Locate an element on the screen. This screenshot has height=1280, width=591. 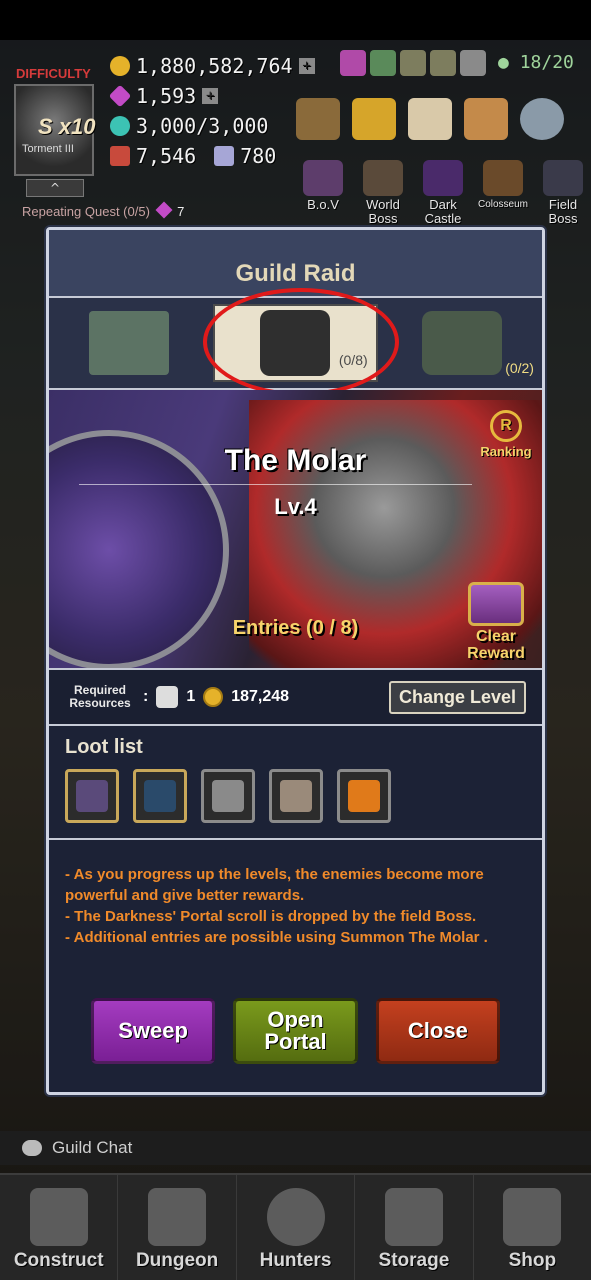
storage-chest-icon is located at coordinates (413, 1217).